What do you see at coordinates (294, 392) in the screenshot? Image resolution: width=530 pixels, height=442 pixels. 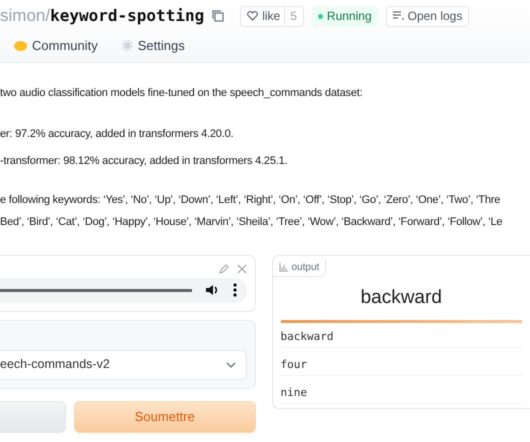 I see `result-label: nine` at bounding box center [294, 392].